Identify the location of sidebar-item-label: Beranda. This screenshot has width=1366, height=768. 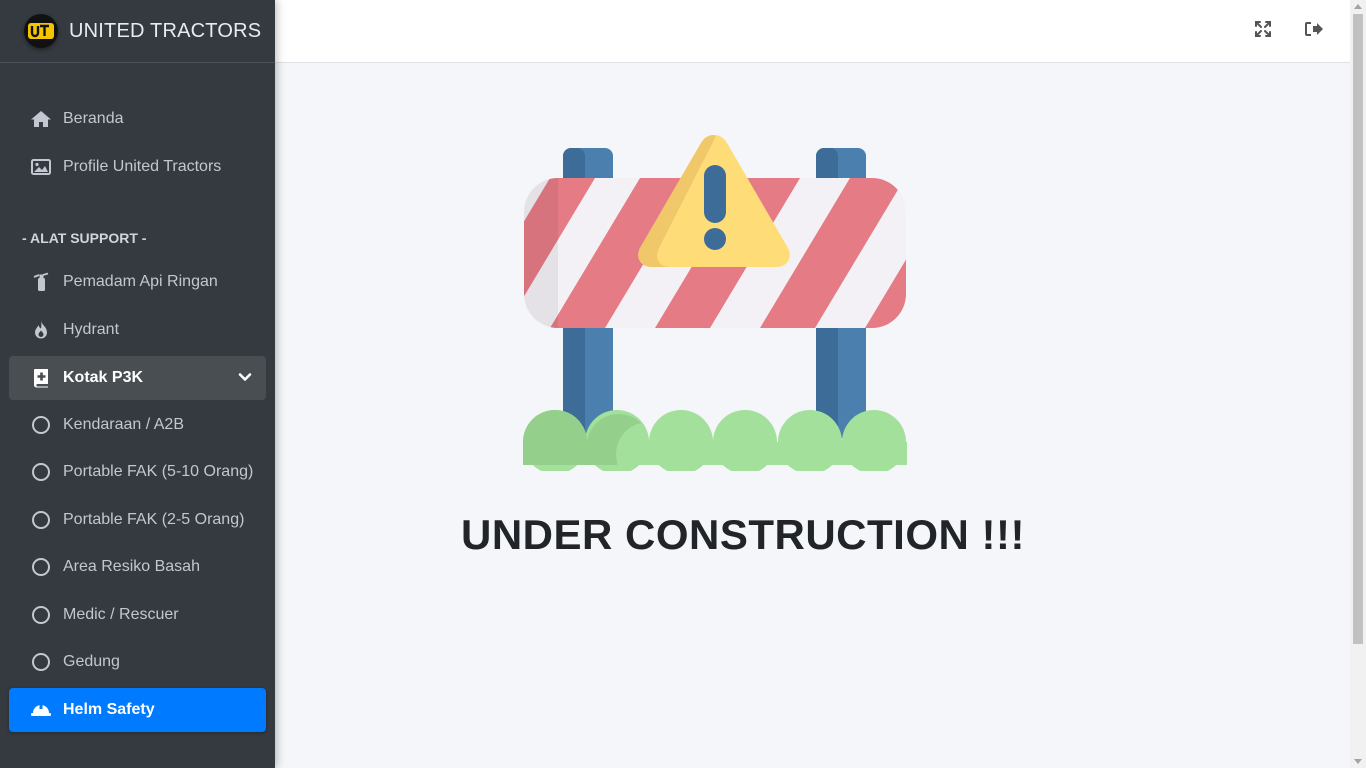
(93, 118).